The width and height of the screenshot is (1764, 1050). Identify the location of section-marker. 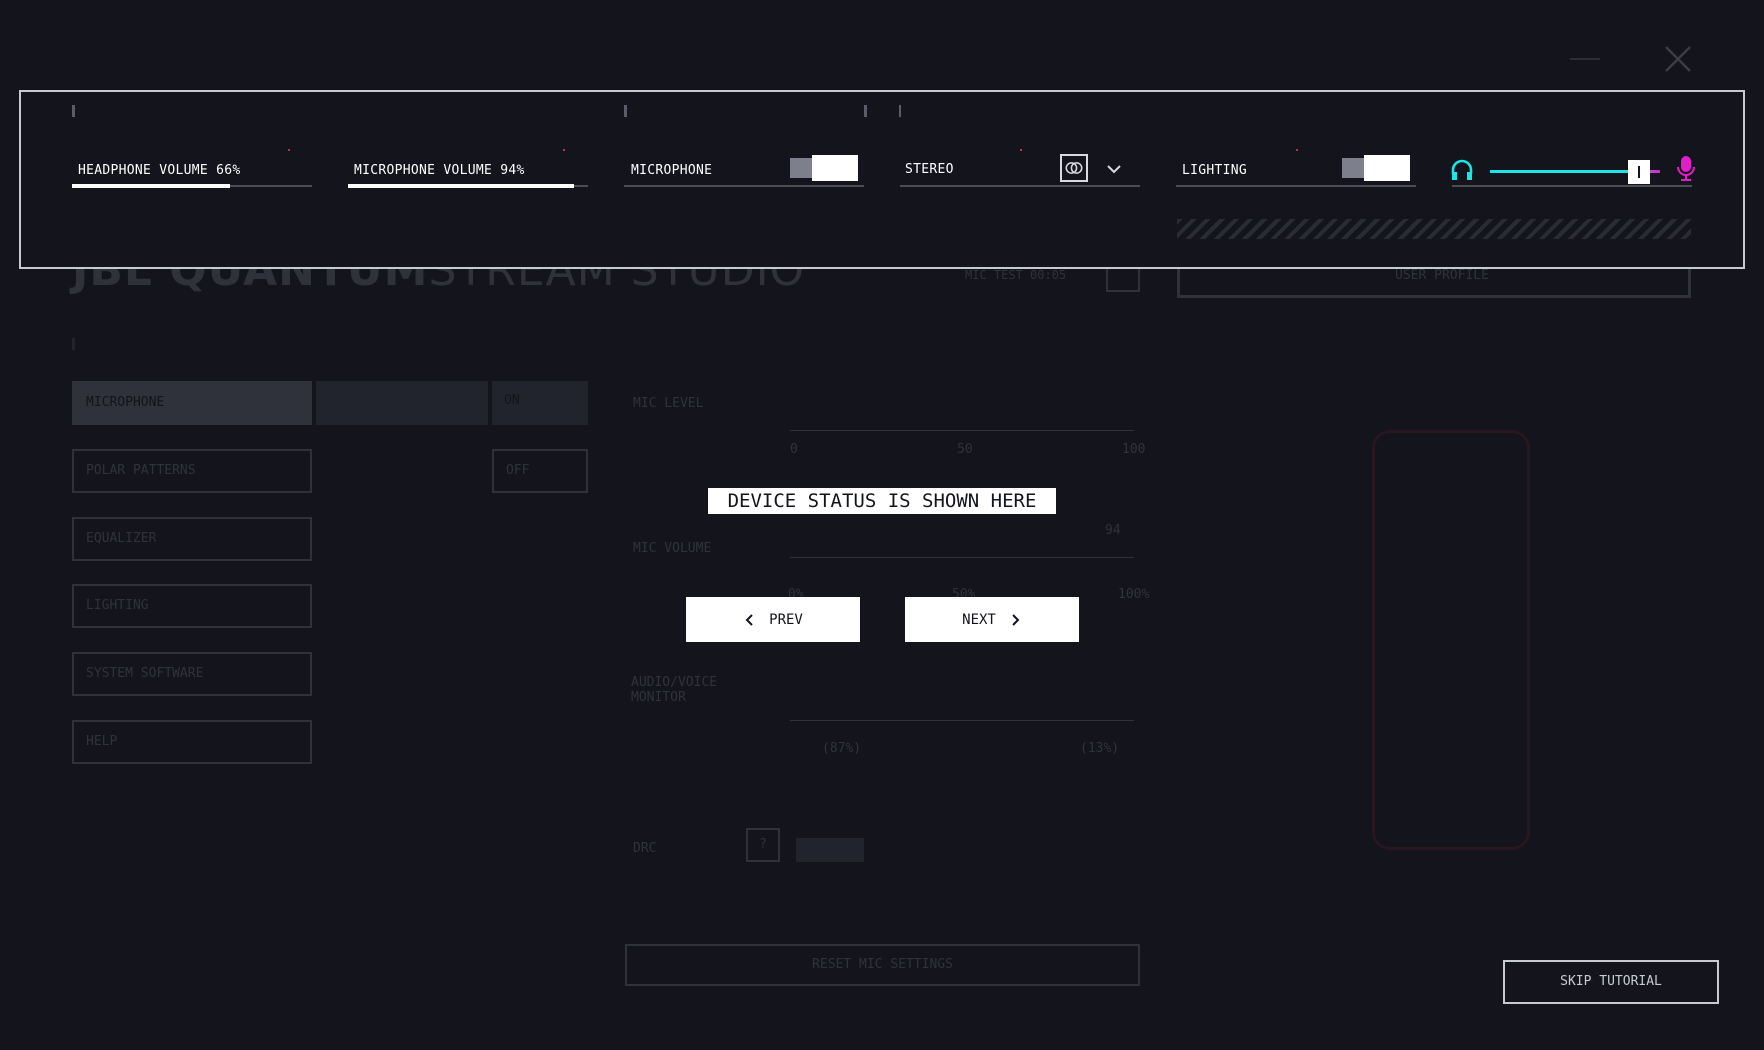
(73, 344).